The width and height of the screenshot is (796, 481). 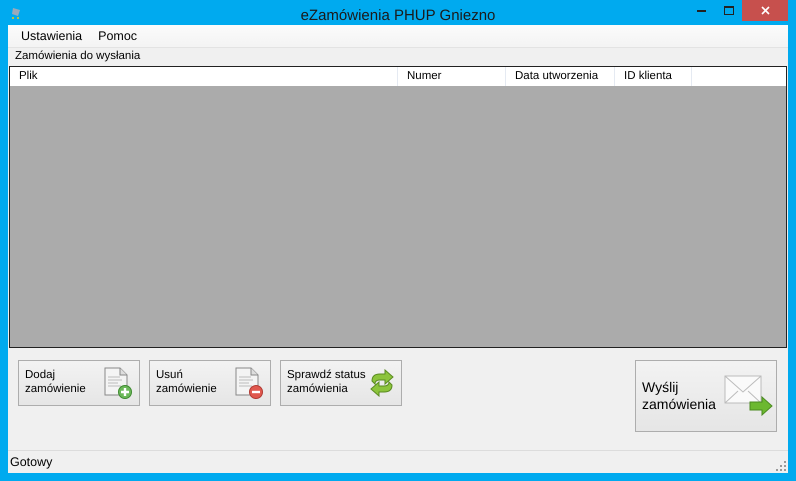 I want to click on window-title: eZamówienia PHUP Gniezno, so click(x=398, y=15).